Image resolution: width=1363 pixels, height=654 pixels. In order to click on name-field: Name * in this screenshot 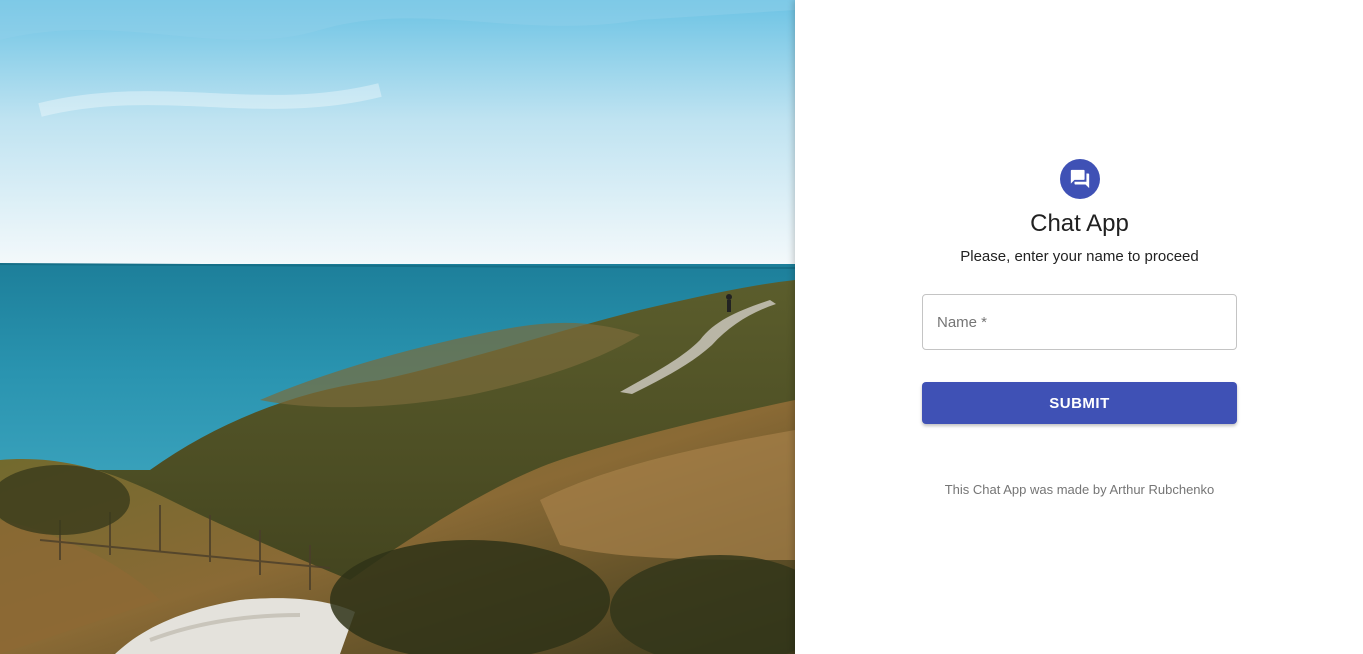, I will do `click(1079, 322)`.